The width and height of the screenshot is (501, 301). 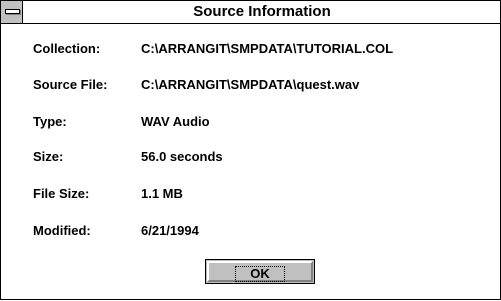 I want to click on ok-button-face: OK, so click(x=260, y=271).